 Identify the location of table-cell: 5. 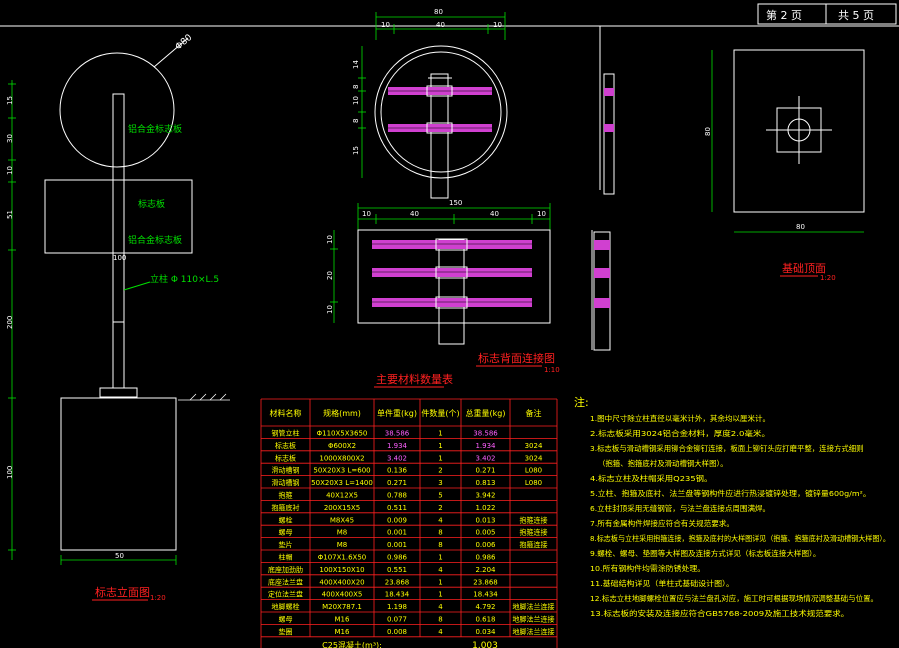
(440, 496).